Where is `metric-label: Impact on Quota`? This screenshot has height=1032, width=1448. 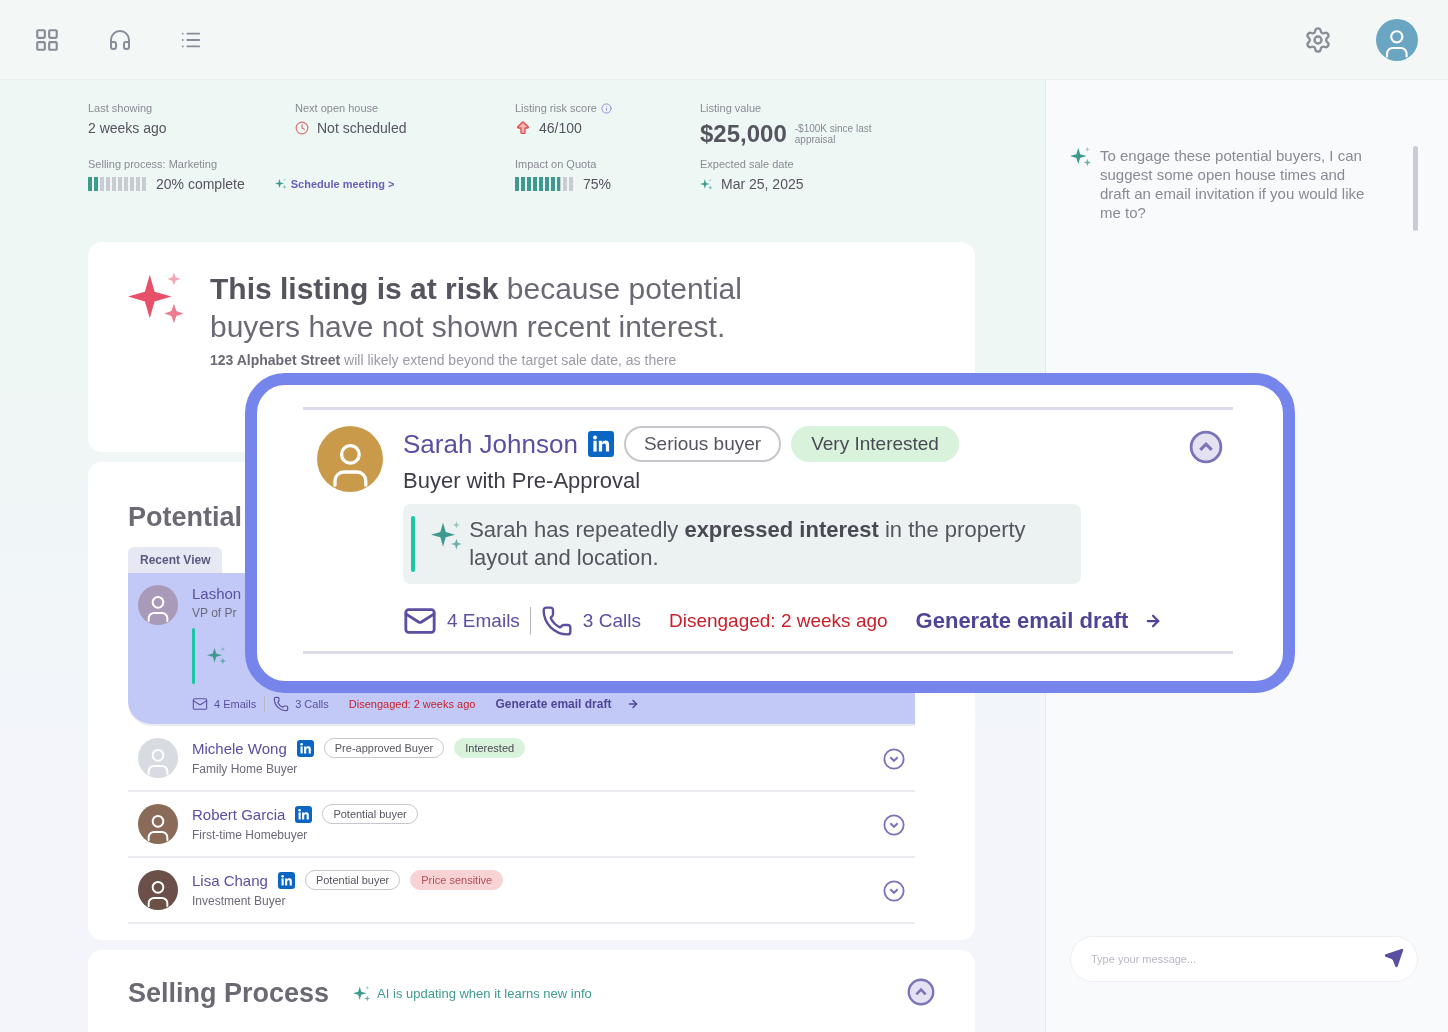
metric-label: Impact on Quota is located at coordinates (556, 164).